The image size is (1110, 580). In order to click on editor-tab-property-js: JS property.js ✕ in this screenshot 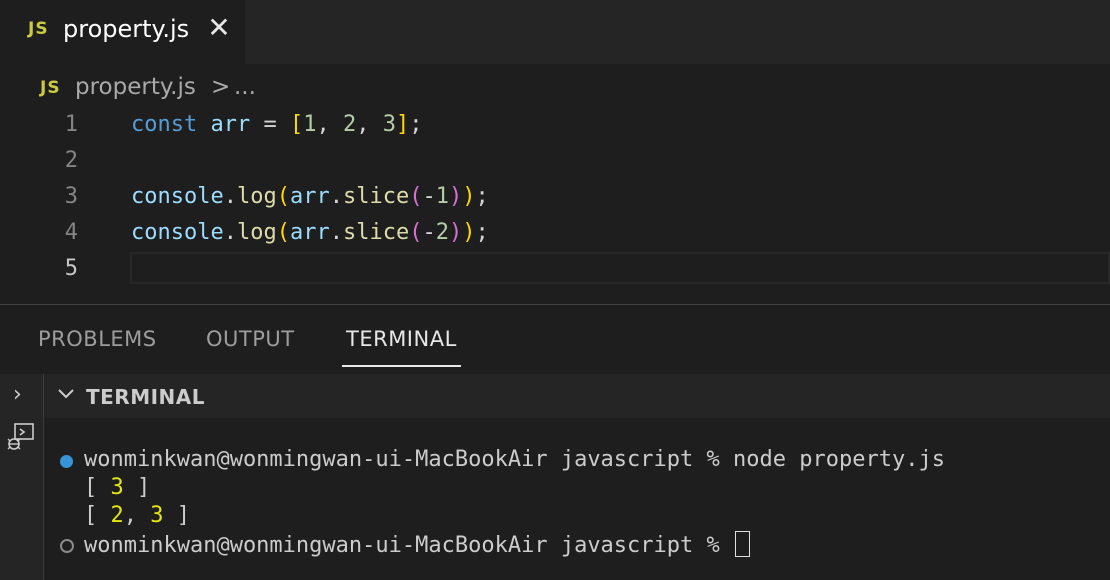, I will do `click(122, 32)`.